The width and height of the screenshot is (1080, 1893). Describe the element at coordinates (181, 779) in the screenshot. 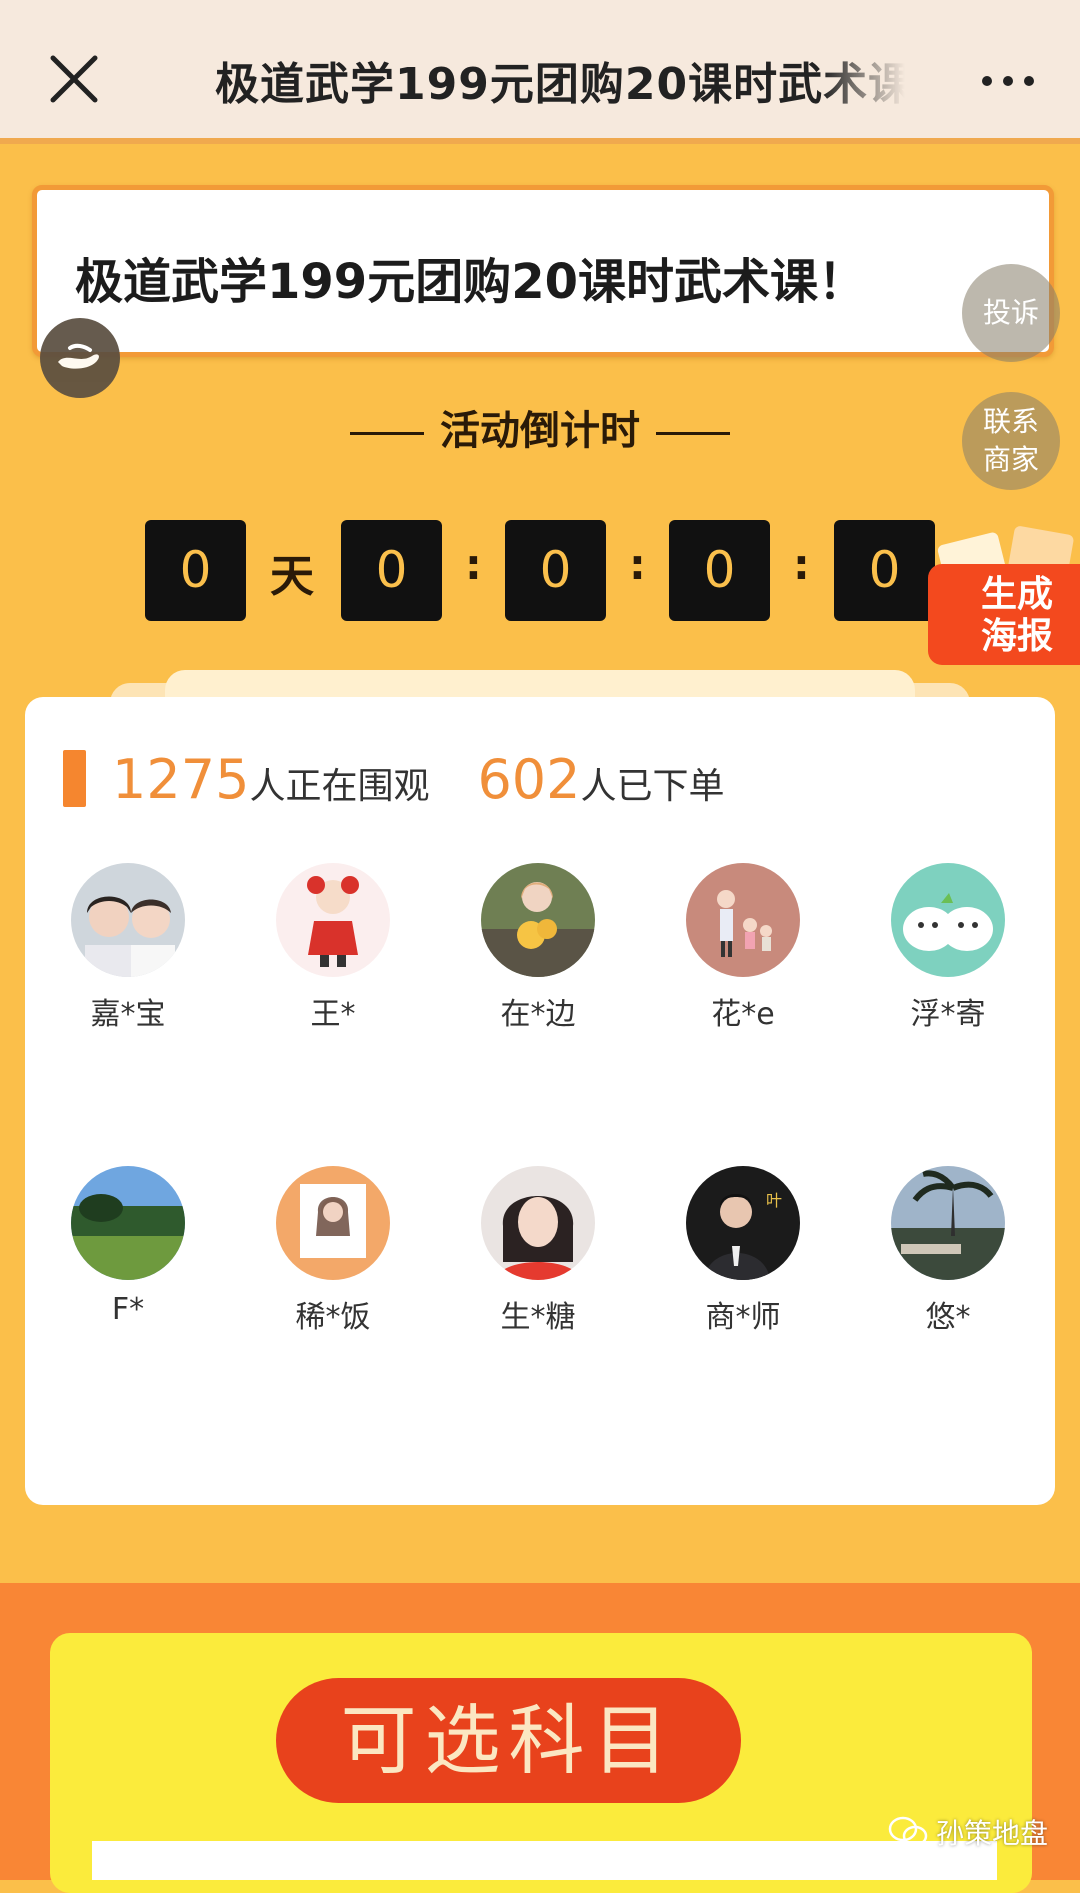

I see `viewers-count: 1275` at that location.